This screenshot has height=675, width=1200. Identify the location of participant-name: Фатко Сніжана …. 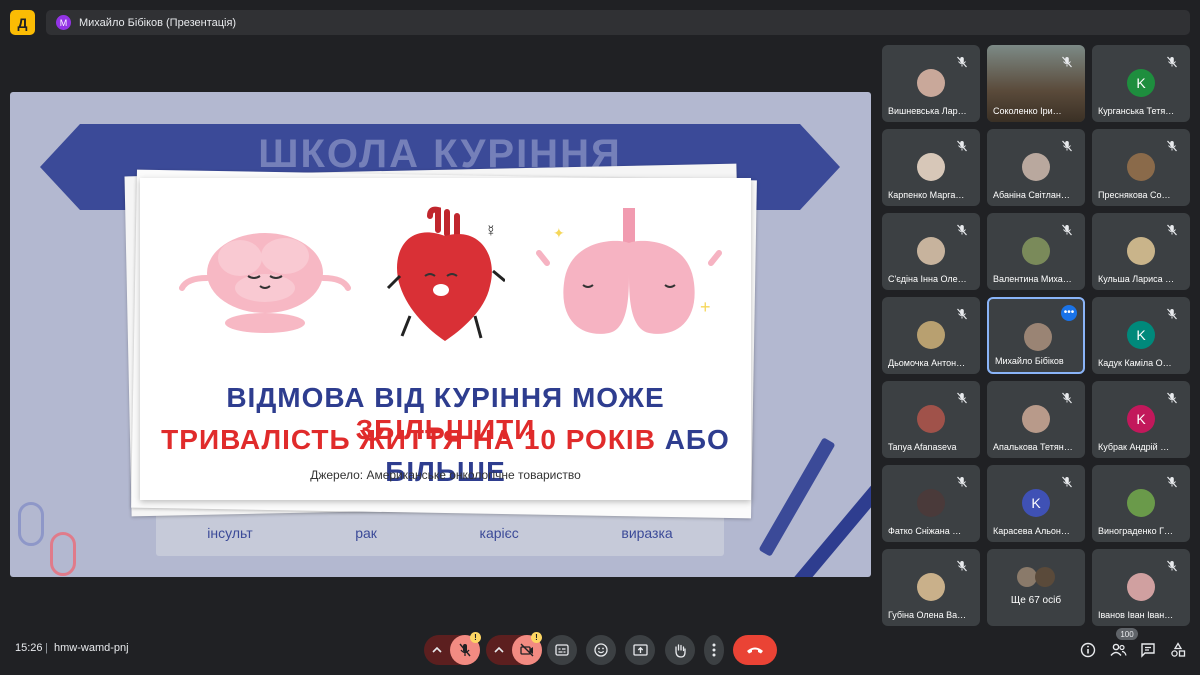
(925, 531).